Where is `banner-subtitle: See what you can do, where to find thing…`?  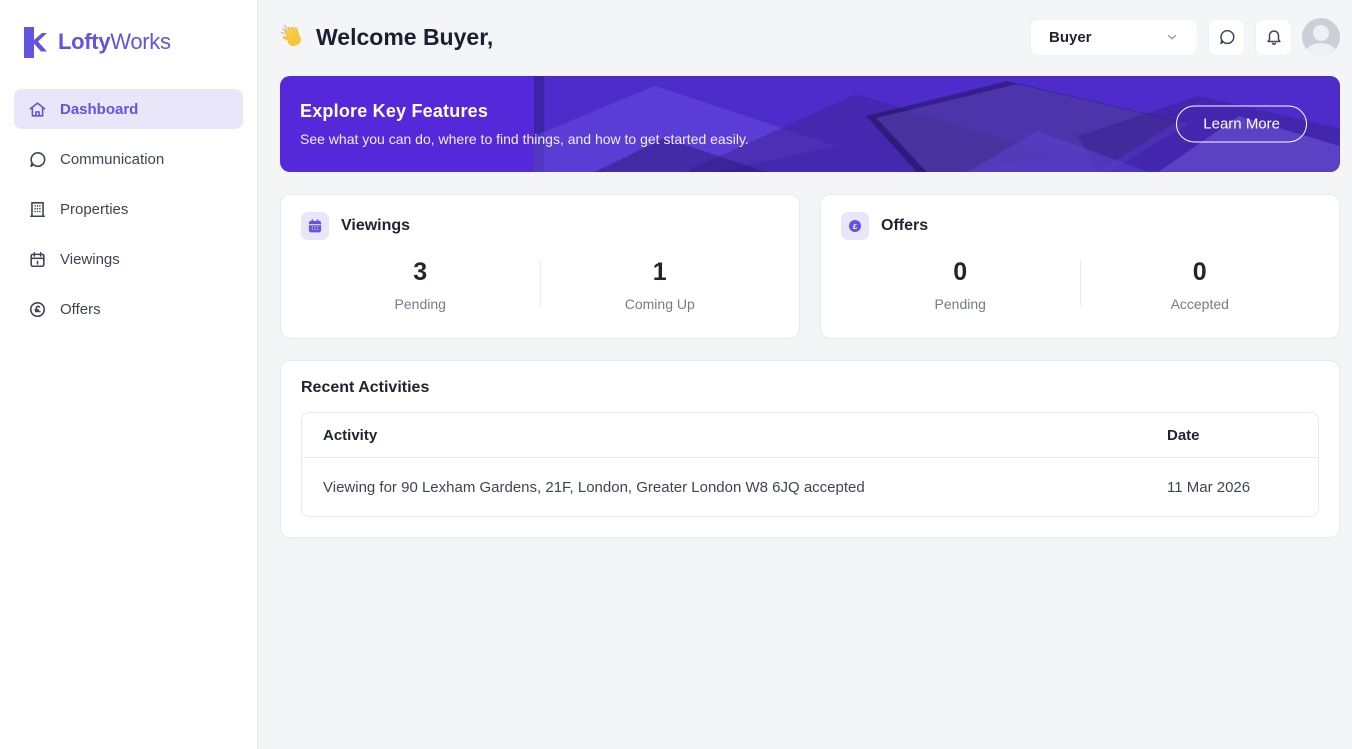 banner-subtitle: See what you can do, where to find thing… is located at coordinates (524, 139).